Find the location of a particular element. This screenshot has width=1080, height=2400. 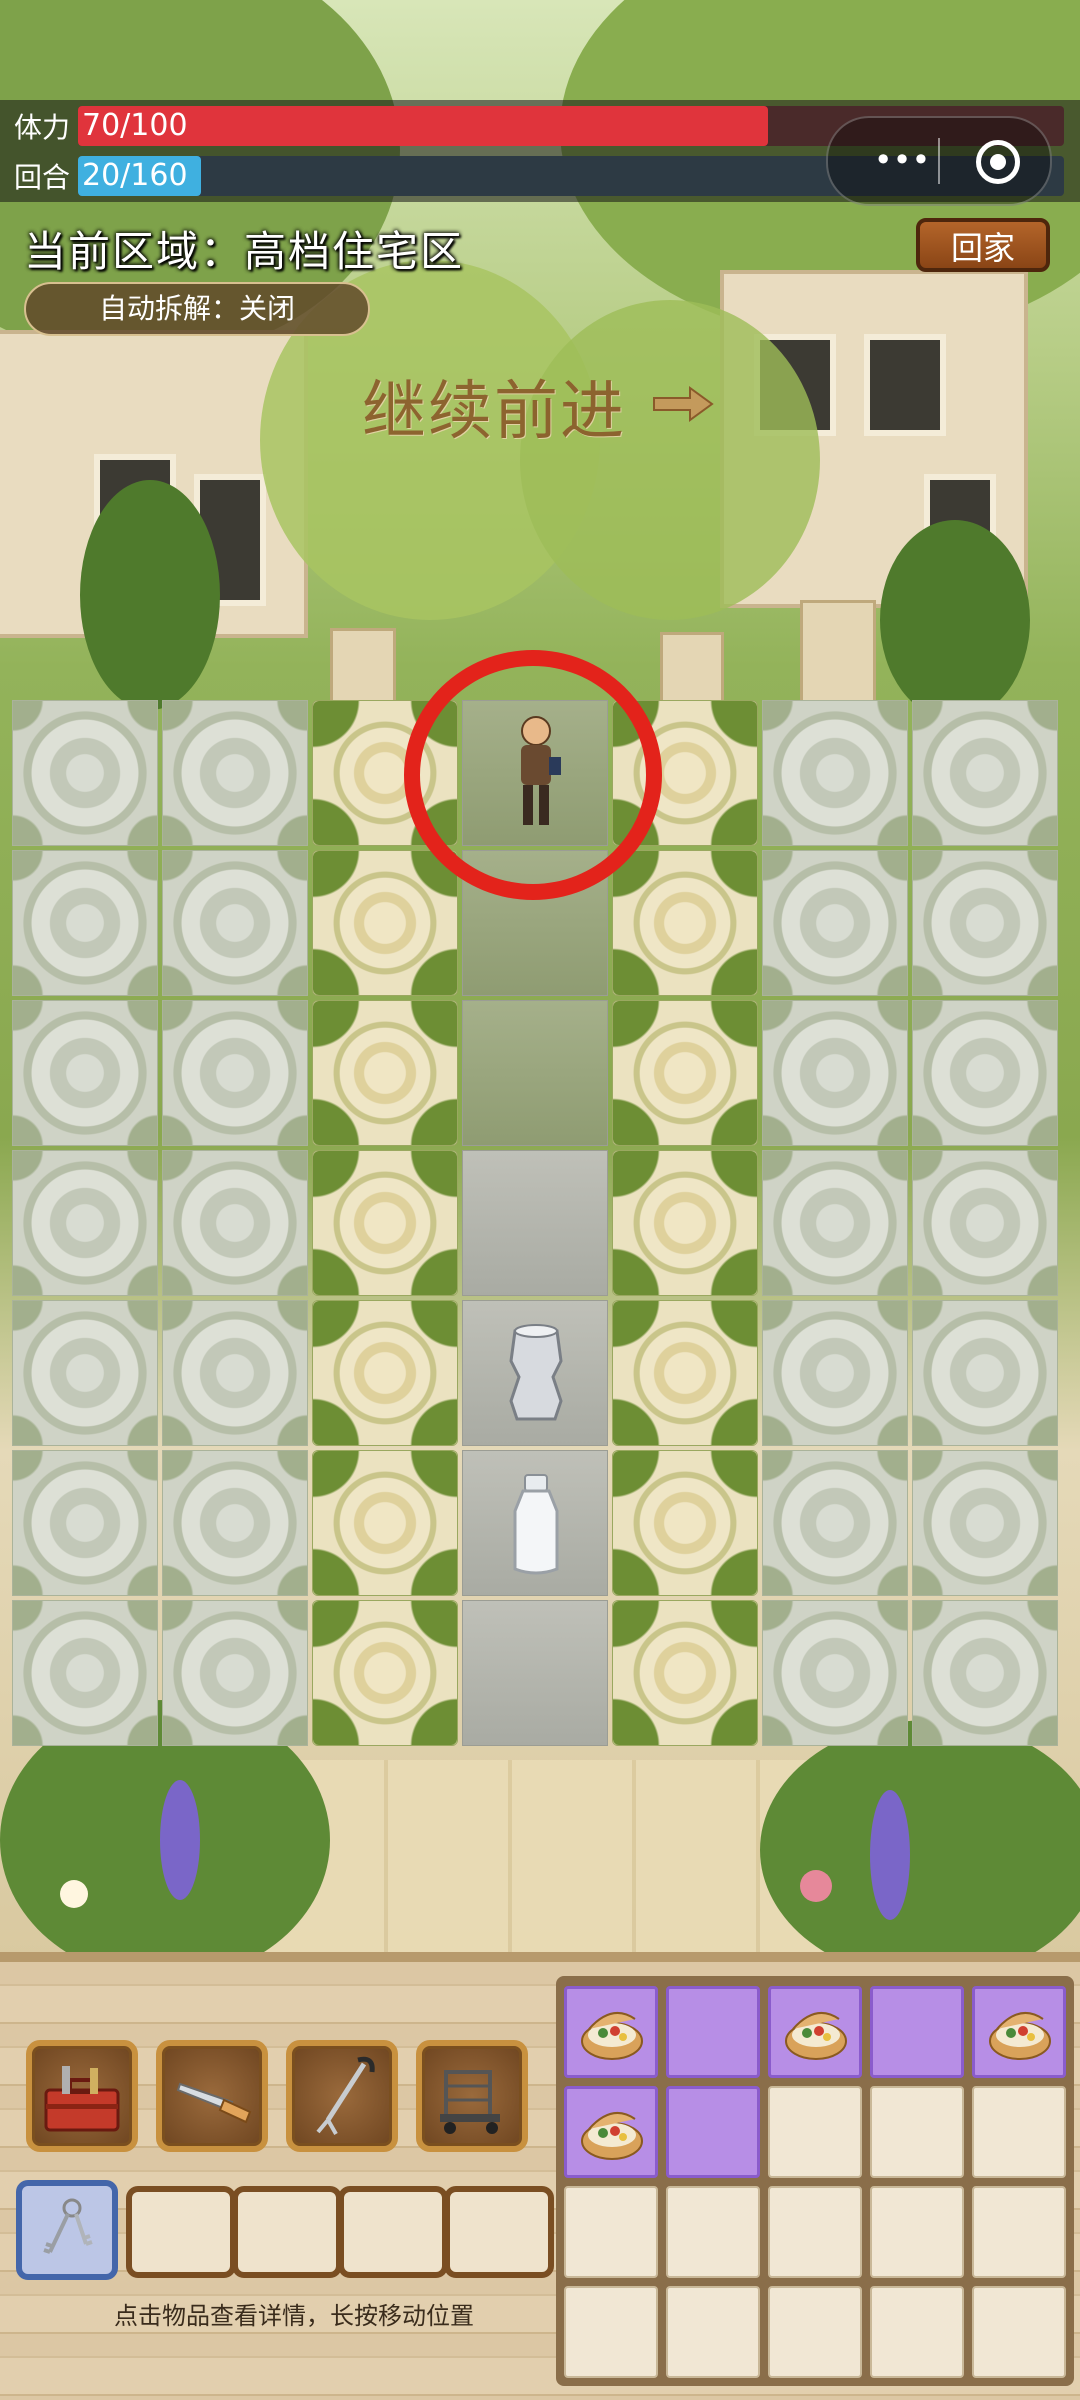

glass-bottle-icon is located at coordinates (536, 1524).